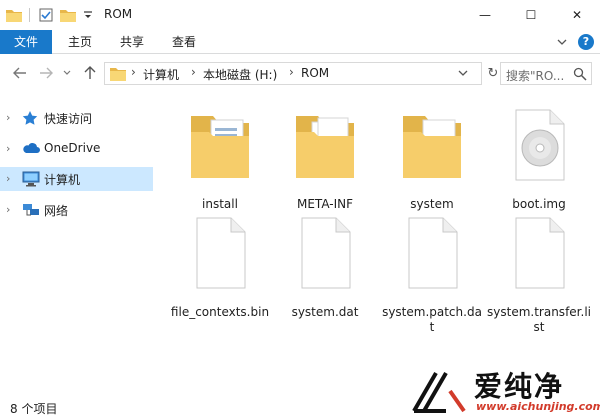  I want to click on title-separator, so click(29, 15).